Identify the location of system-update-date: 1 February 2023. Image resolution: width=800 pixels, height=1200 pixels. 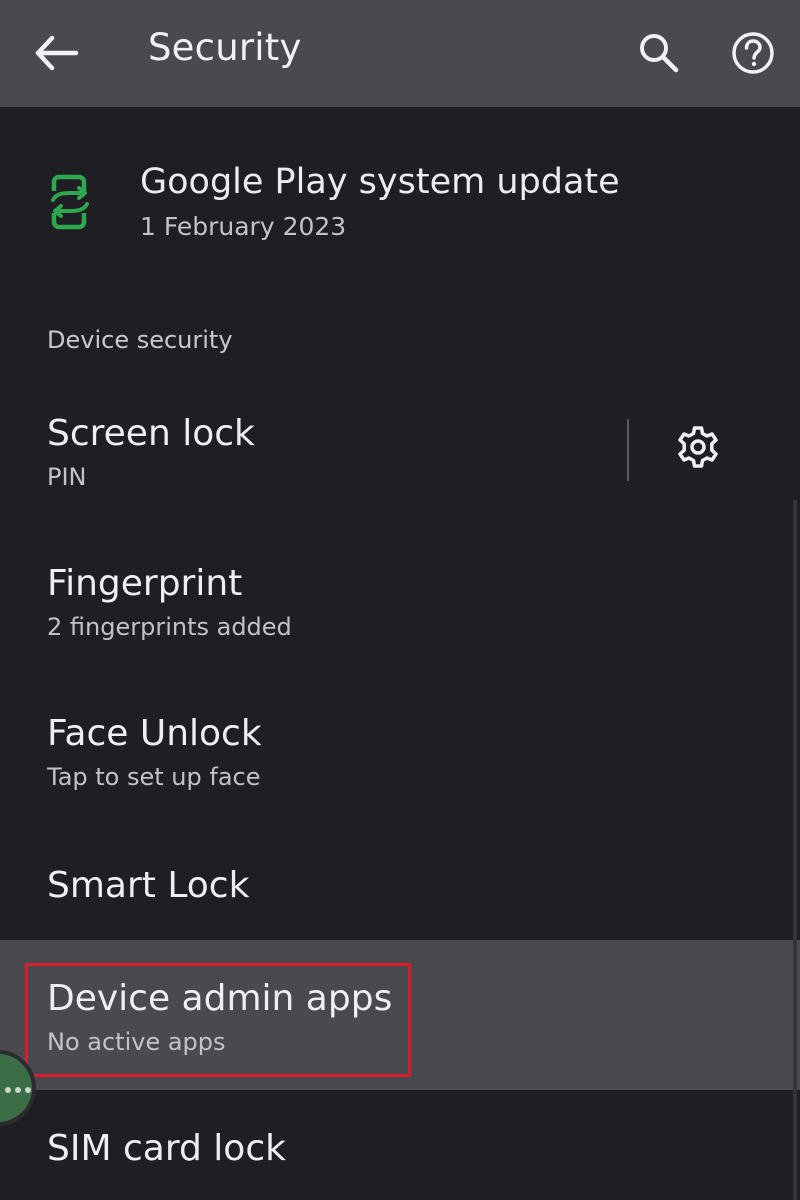
(243, 226).